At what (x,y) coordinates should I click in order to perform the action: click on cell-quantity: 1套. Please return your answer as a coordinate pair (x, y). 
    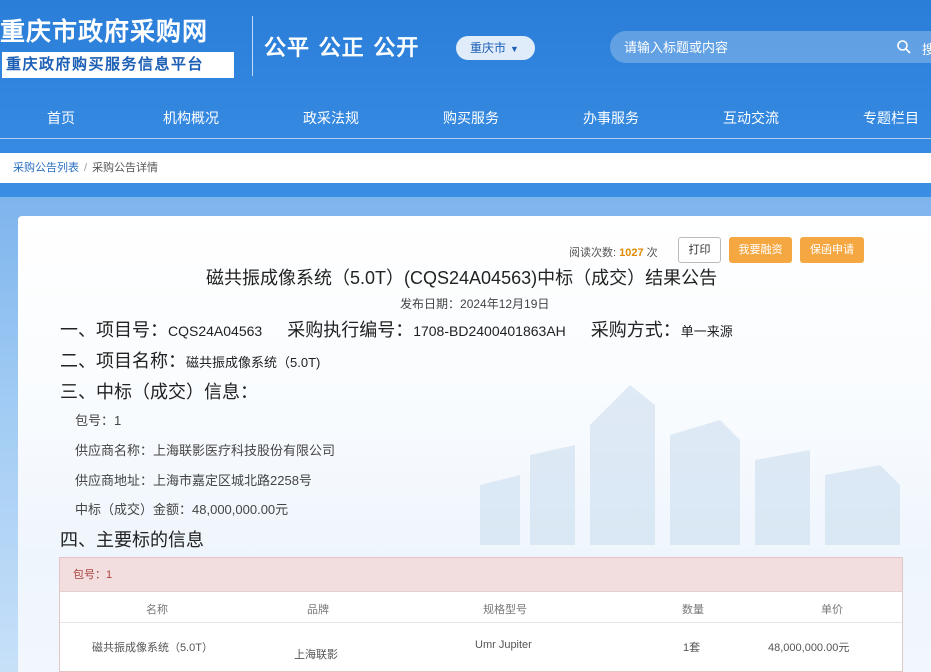
    Looking at the image, I should click on (692, 648).